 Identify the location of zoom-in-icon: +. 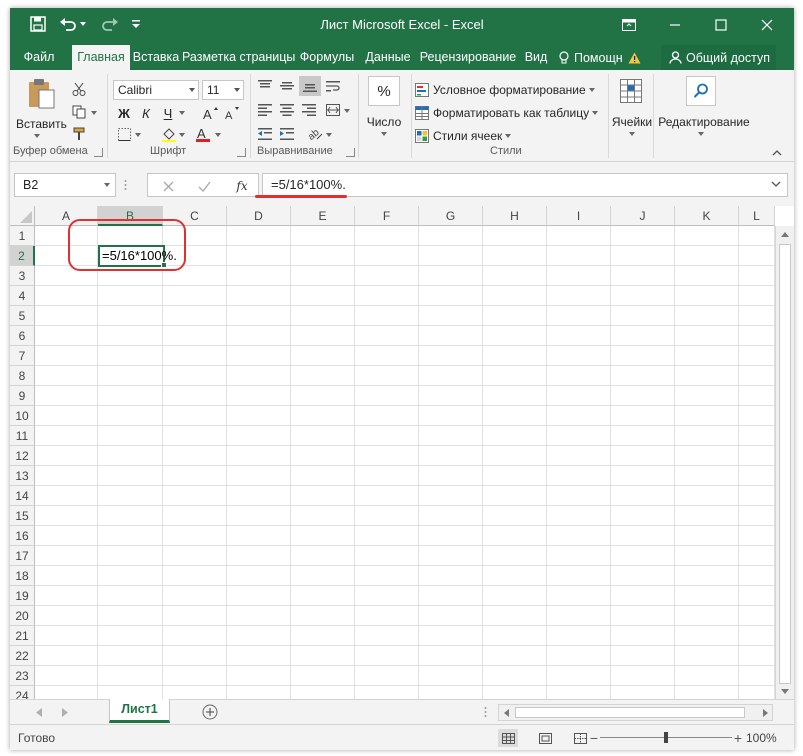
(738, 738).